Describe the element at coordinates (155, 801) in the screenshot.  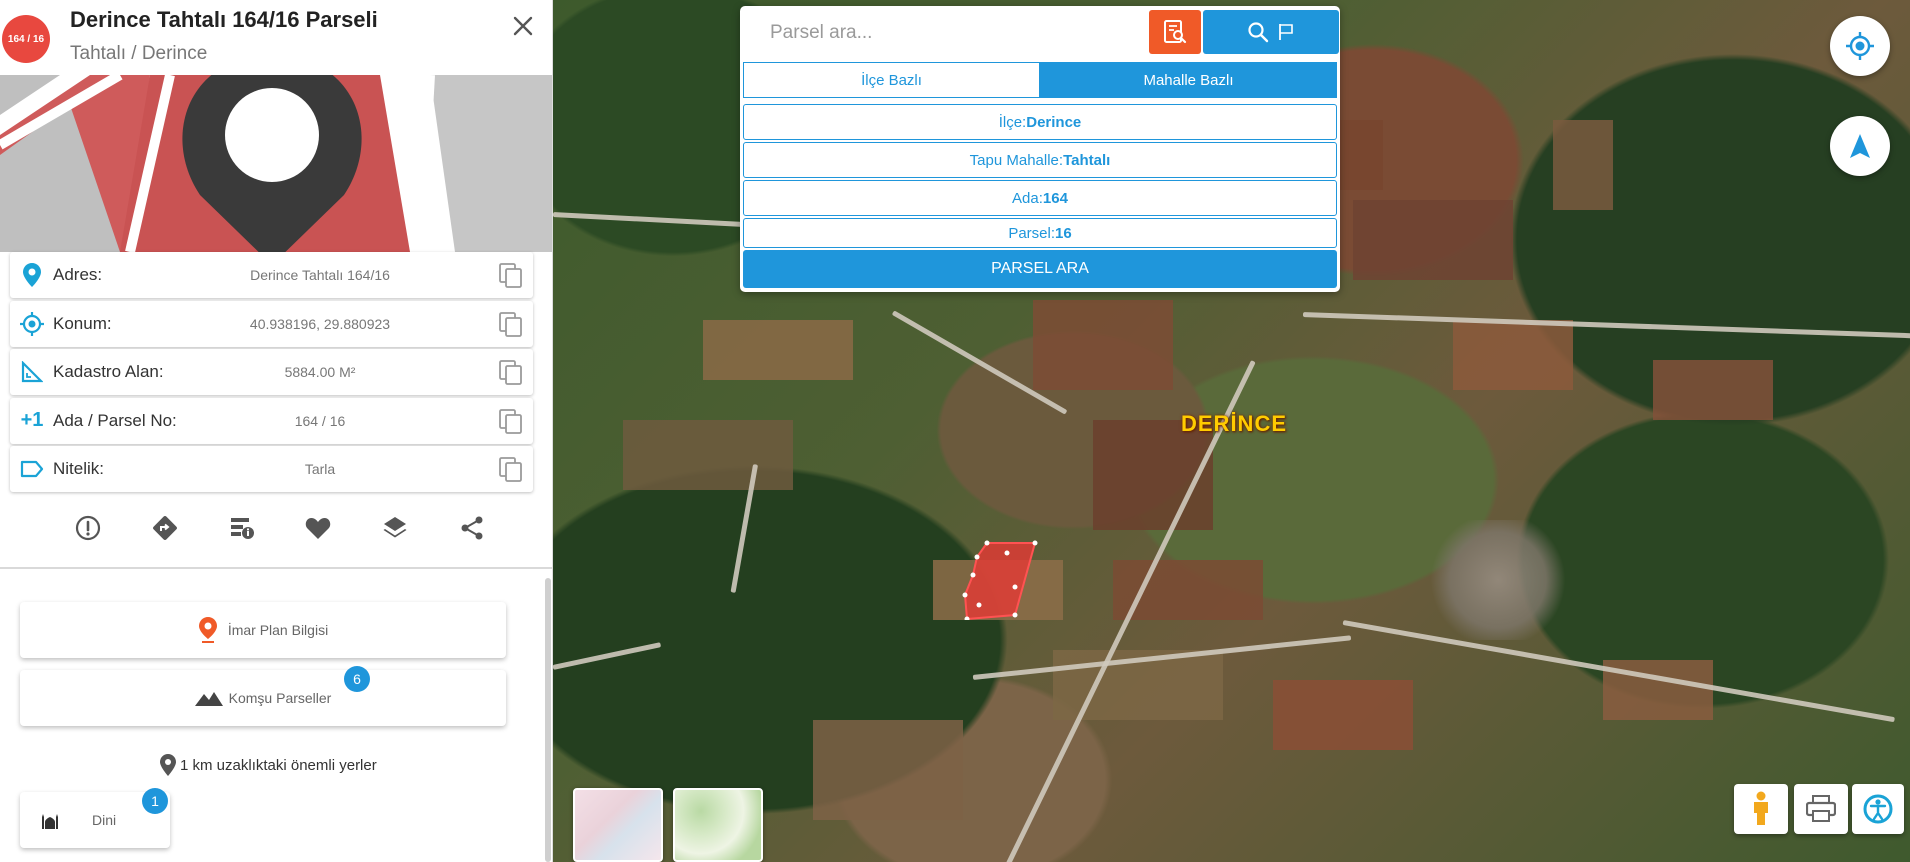
I see `dini-count-badge: 1` at that location.